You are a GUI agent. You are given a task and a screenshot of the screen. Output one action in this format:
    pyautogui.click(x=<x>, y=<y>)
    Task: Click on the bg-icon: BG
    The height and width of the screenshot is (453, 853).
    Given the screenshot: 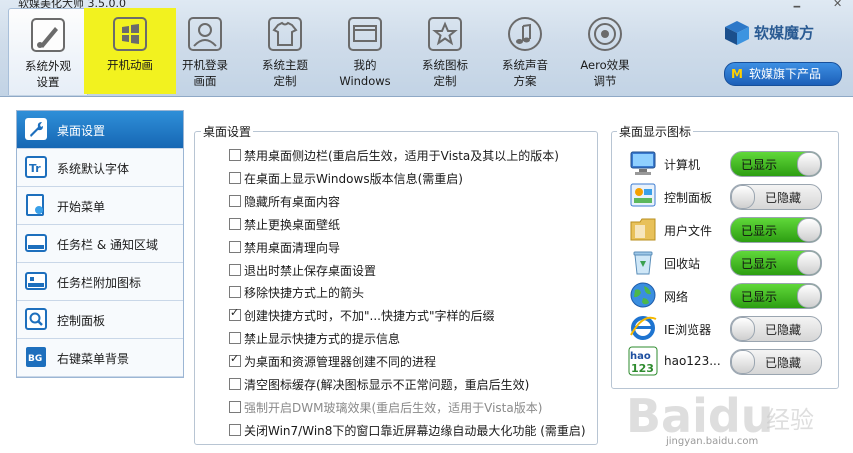 What is the action you would take?
    pyautogui.click(x=36, y=357)
    